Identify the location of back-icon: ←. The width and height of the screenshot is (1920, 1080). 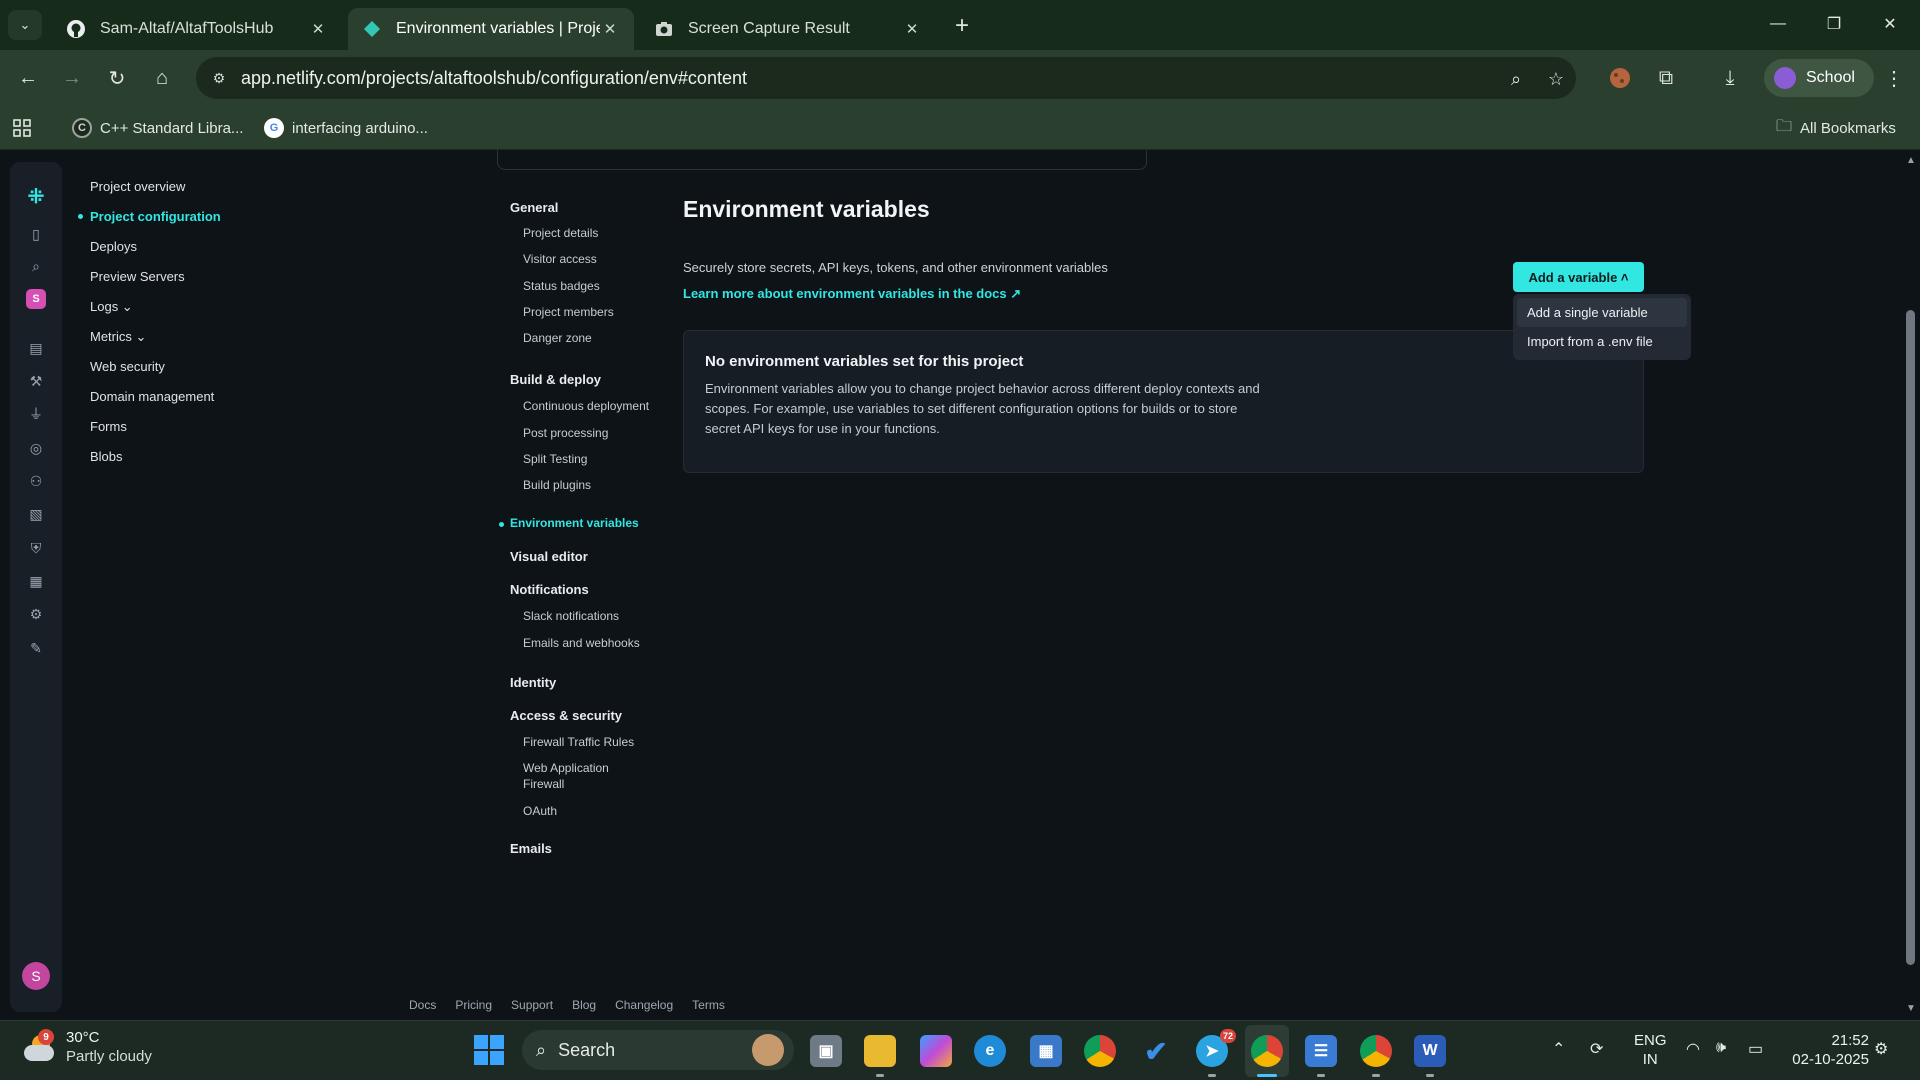
(28, 78).